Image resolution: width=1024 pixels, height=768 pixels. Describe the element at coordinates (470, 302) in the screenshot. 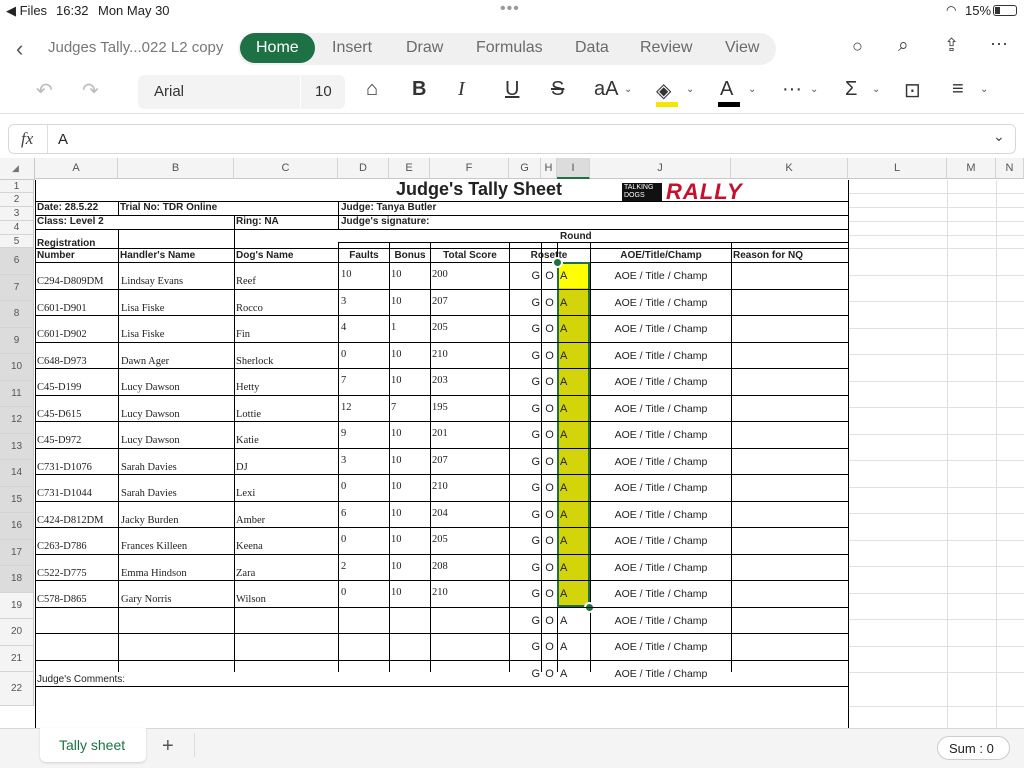

I see `cell-total-score: 207` at that location.